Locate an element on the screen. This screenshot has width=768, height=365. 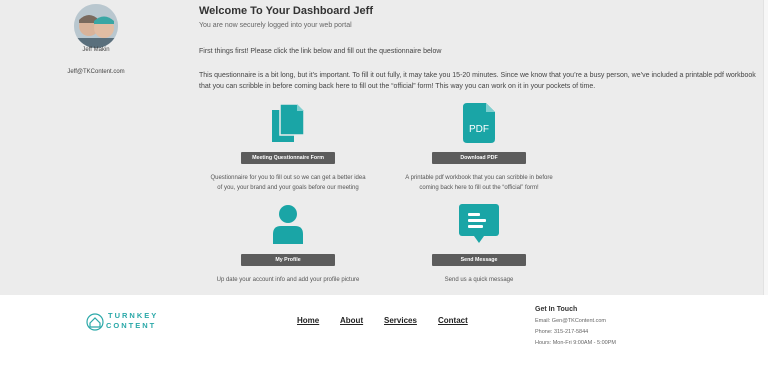
my-profile-button: My Profile is located at coordinates (288, 260).